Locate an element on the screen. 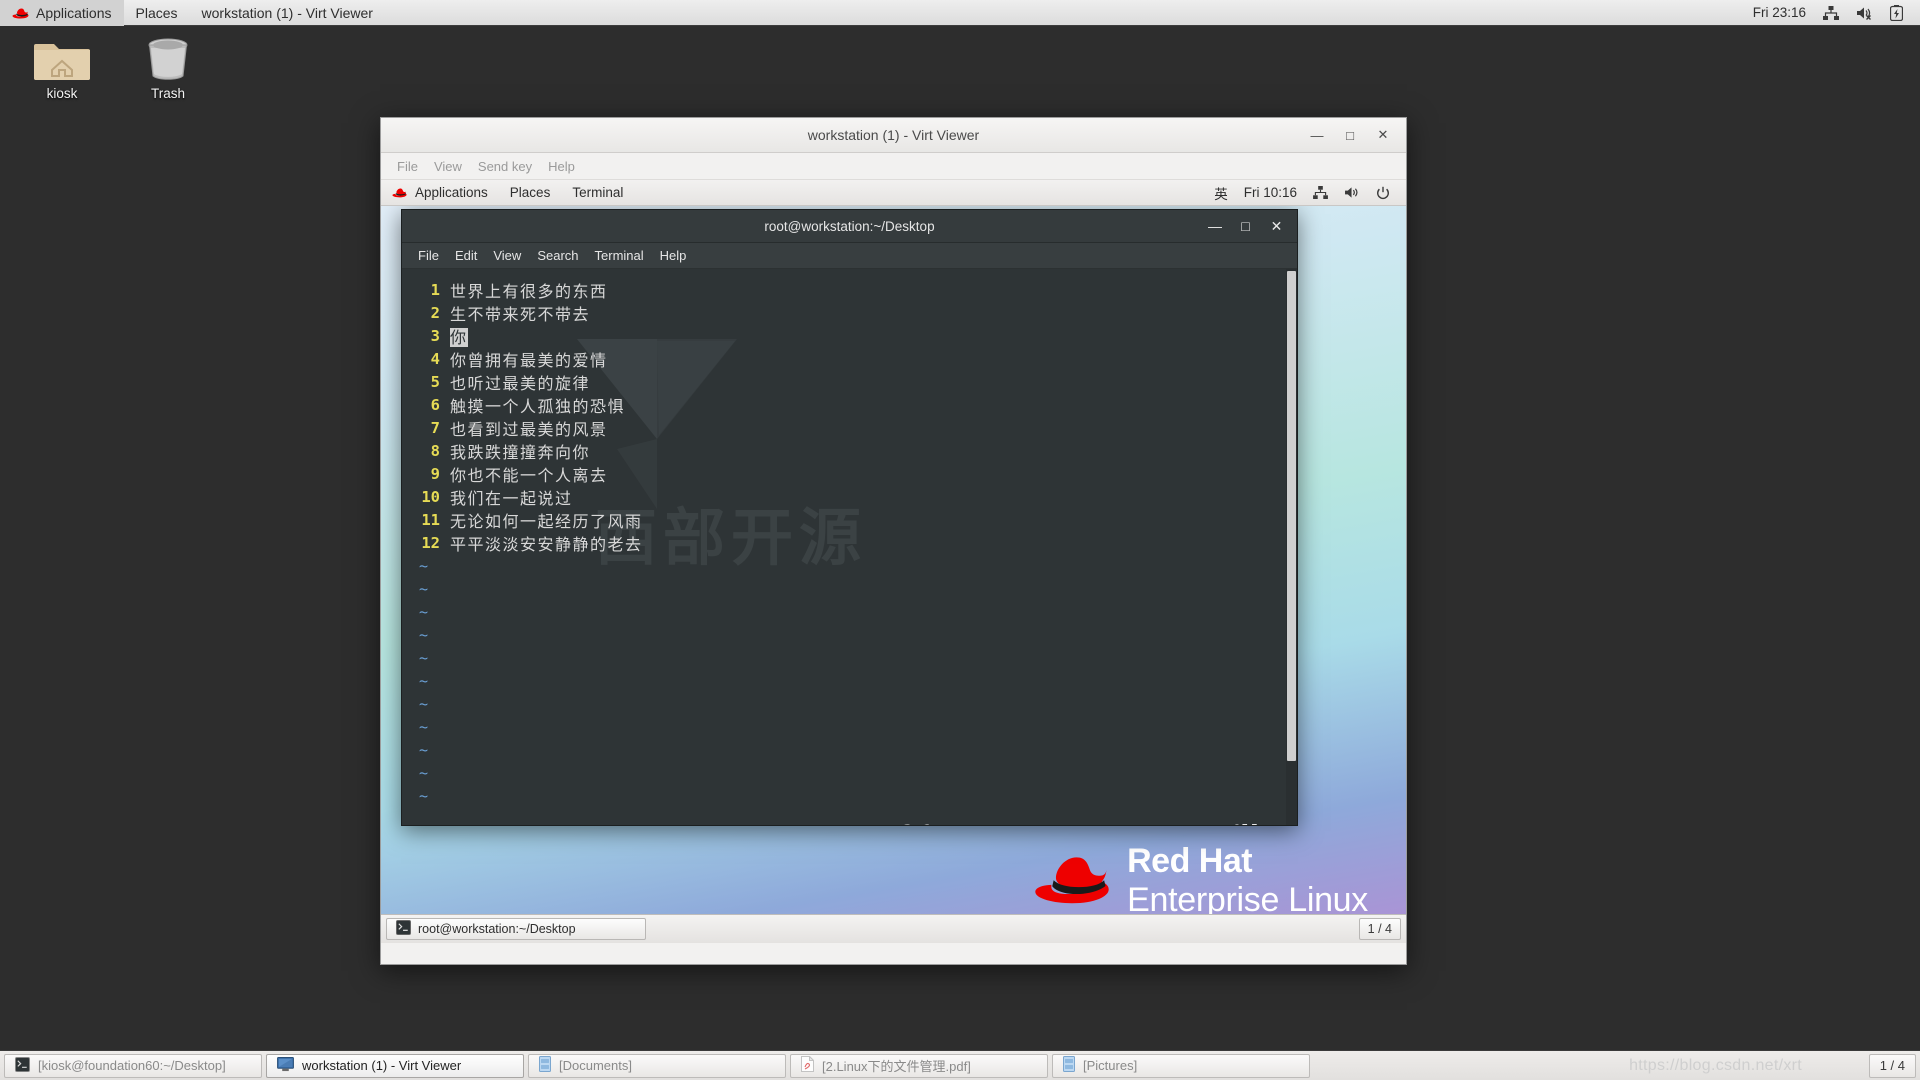 The width and height of the screenshot is (1920, 1080). vim-line: 7 也看到过最美的风景 is located at coordinates (849, 427).